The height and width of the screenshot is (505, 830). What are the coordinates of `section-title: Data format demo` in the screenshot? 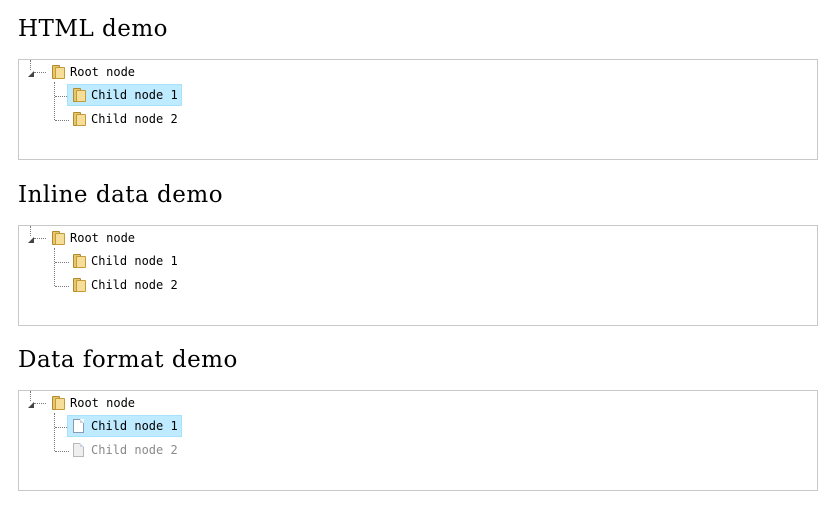 It's located at (128, 360).